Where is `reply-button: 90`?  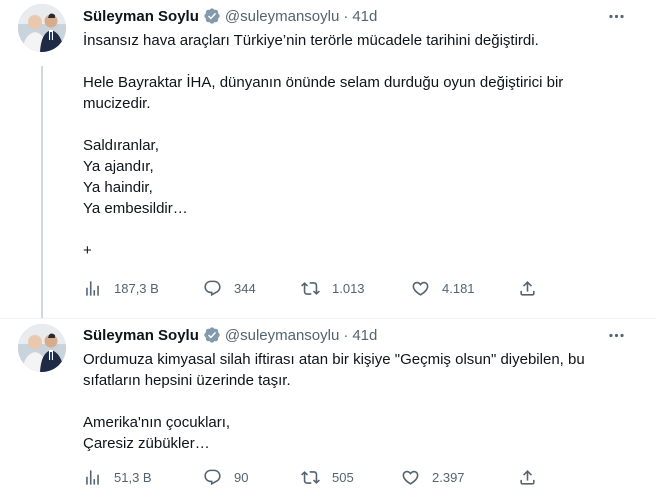
reply-button: 90 is located at coordinates (225, 477).